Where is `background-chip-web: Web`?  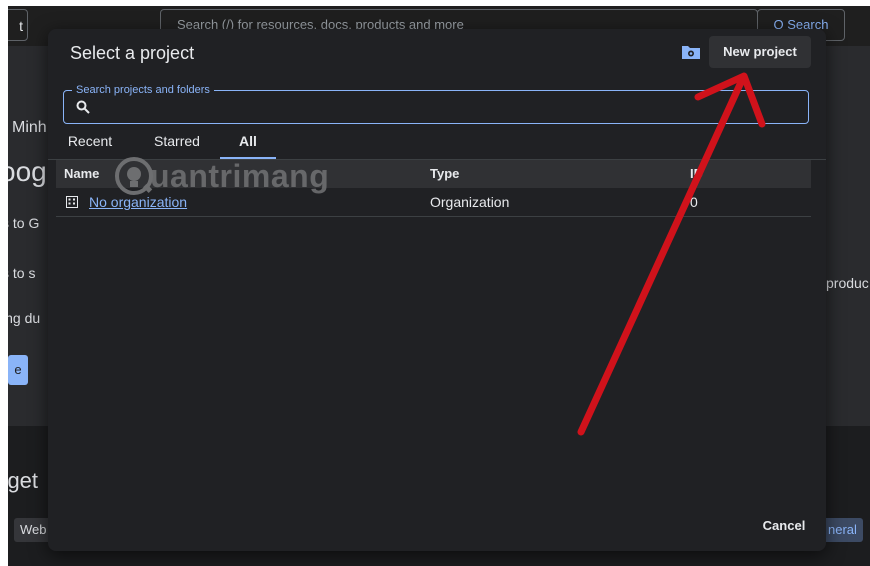
background-chip-web: Web is located at coordinates (33, 530).